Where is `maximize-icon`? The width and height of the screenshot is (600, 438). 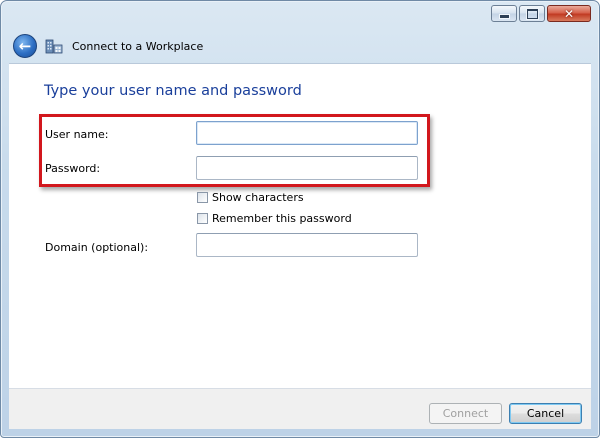 maximize-icon is located at coordinates (532, 13).